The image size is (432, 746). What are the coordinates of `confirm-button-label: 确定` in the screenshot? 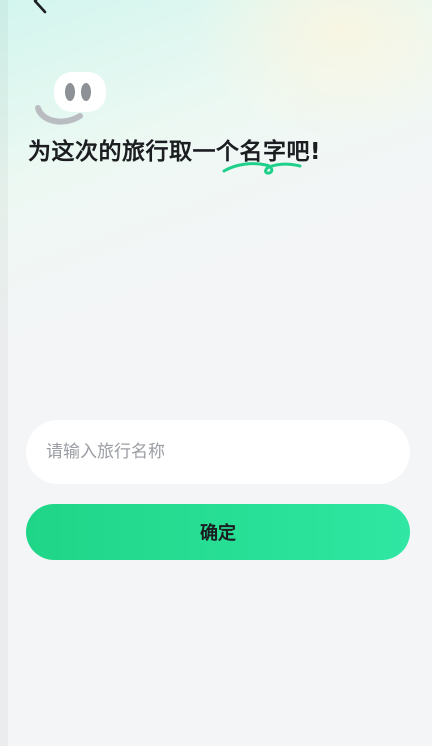 It's located at (218, 533).